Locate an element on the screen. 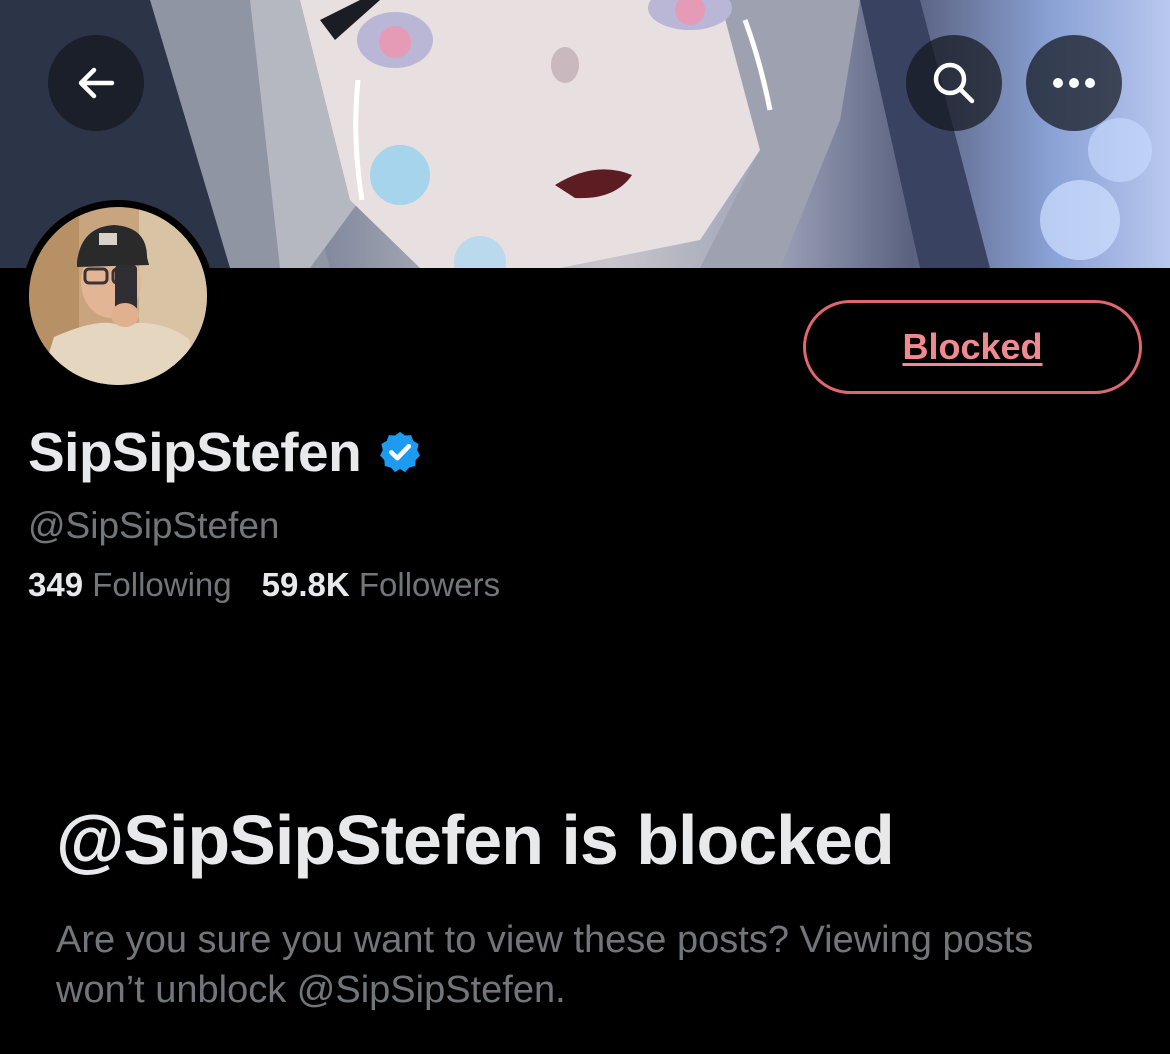 Image resolution: width=1170 pixels, height=1054 pixels. blocked-notice-title: @SipSipStefen is blocked is located at coordinates (475, 840).